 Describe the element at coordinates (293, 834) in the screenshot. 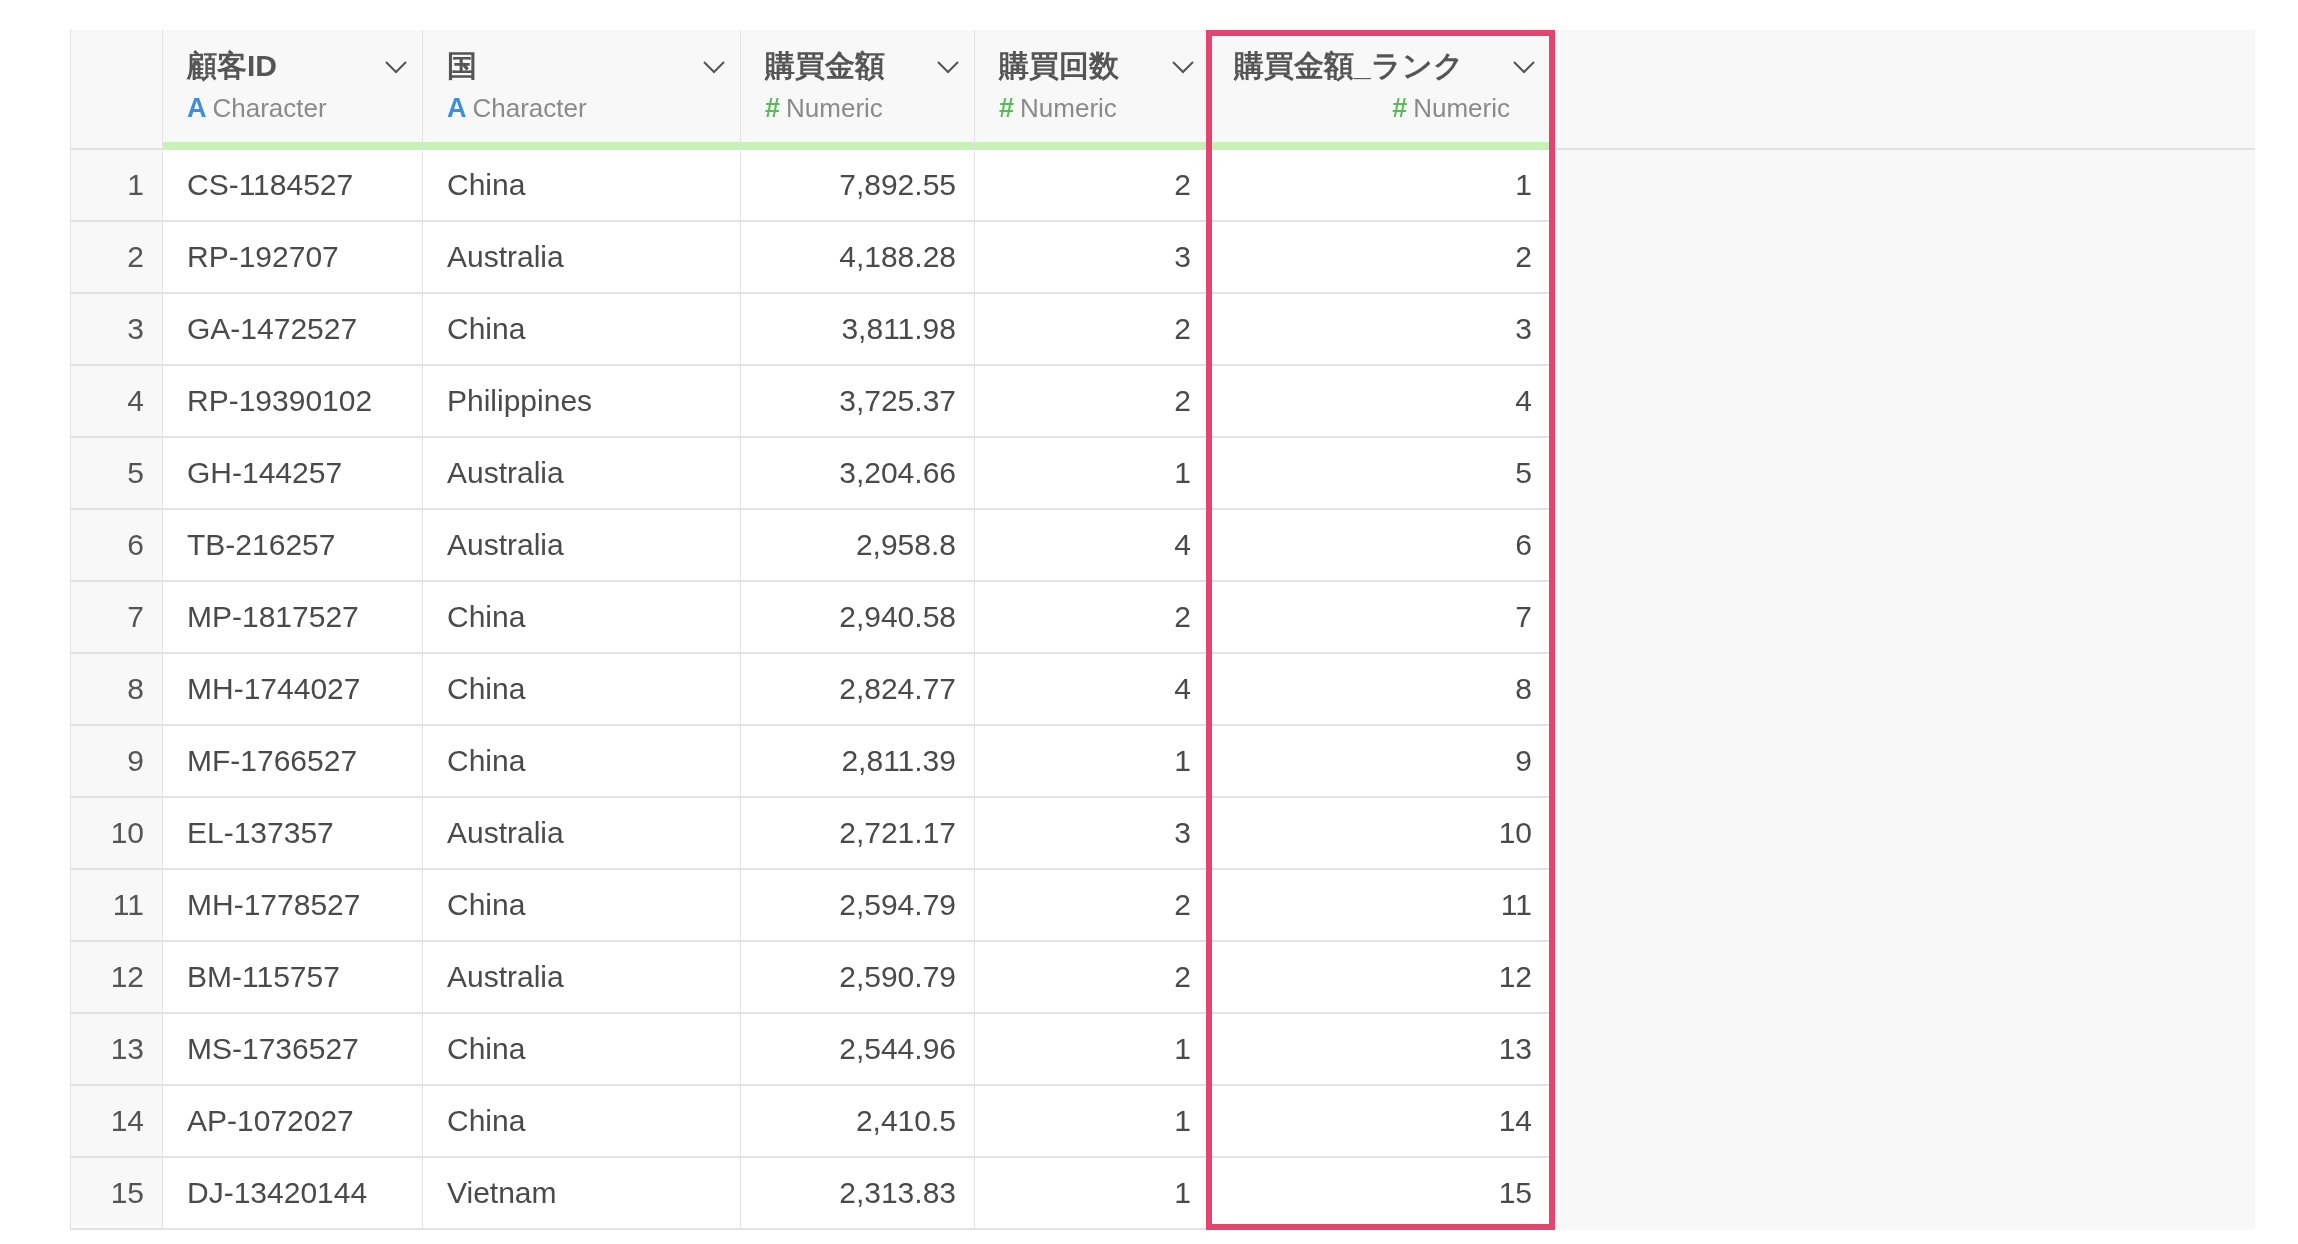

I see `table-cell: EL-137357` at that location.